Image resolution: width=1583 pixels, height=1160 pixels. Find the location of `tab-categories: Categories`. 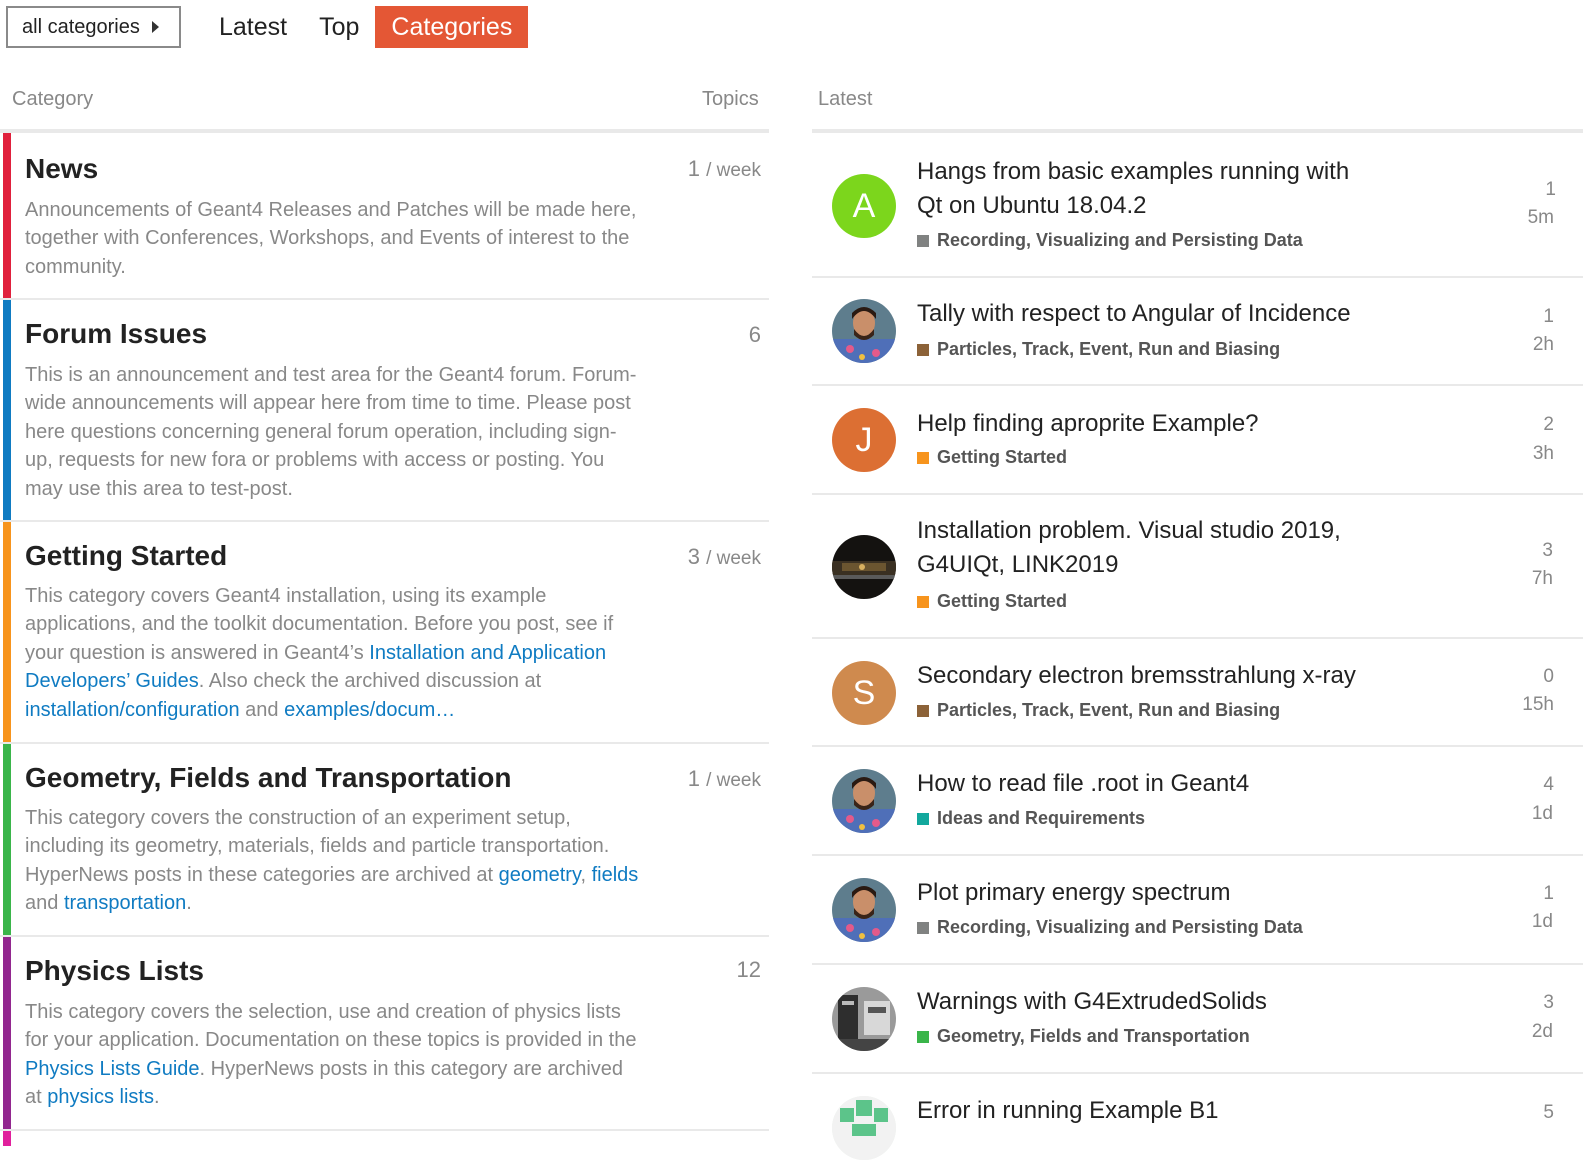

tab-categories: Categories is located at coordinates (452, 27).